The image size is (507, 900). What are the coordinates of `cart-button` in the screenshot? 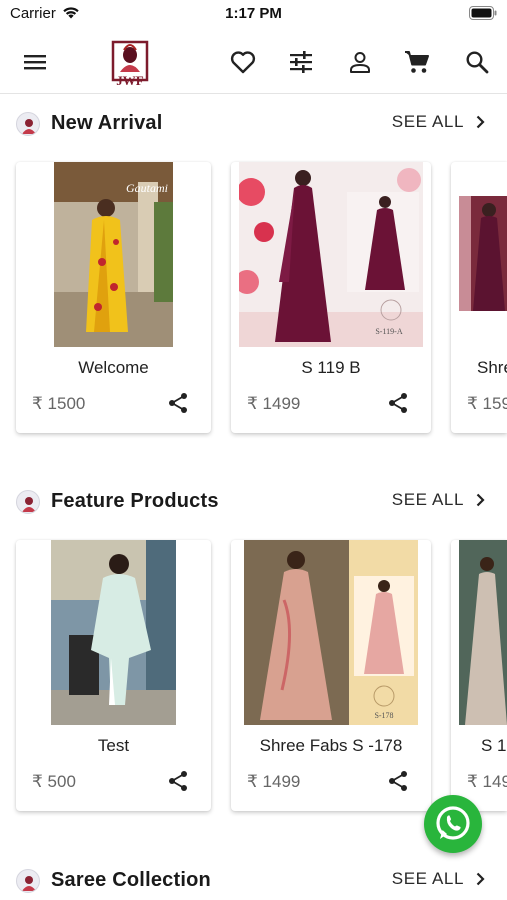 It's located at (417, 62).